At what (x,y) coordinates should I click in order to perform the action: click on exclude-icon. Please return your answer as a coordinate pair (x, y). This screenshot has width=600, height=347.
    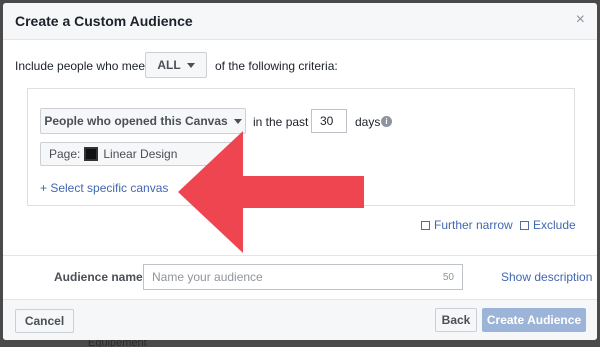
    Looking at the image, I should click on (524, 225).